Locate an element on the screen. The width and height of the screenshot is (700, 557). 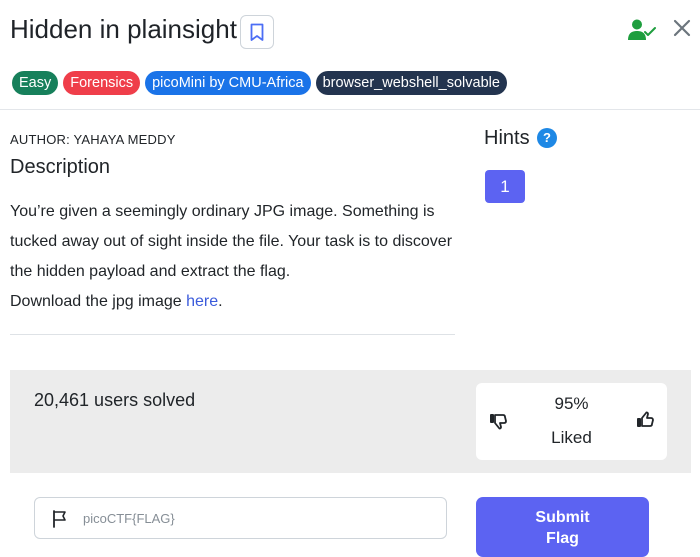
tag-webshell: browser_webshell_solvable is located at coordinates (411, 83).